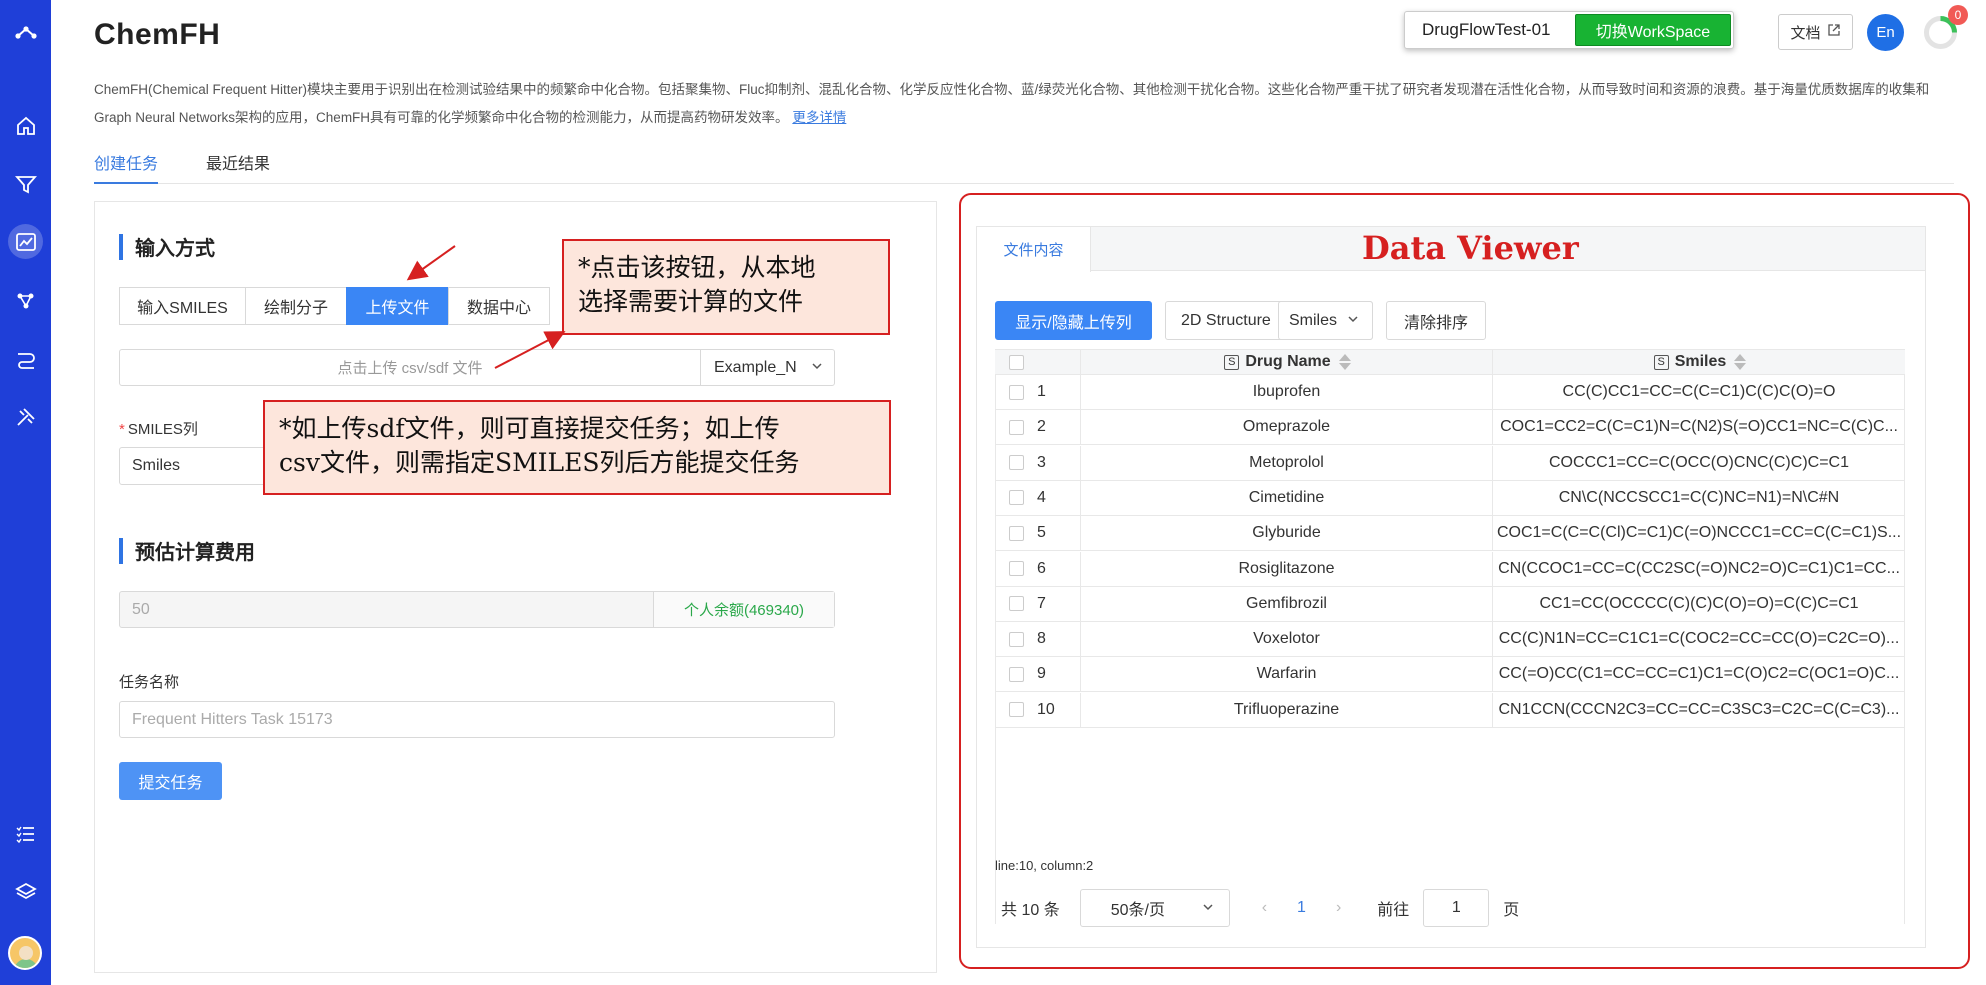 Image resolution: width=1986 pixels, height=985 pixels. What do you see at coordinates (1034, 249) in the screenshot?
I see `tab-file-content: 文件内容` at bounding box center [1034, 249].